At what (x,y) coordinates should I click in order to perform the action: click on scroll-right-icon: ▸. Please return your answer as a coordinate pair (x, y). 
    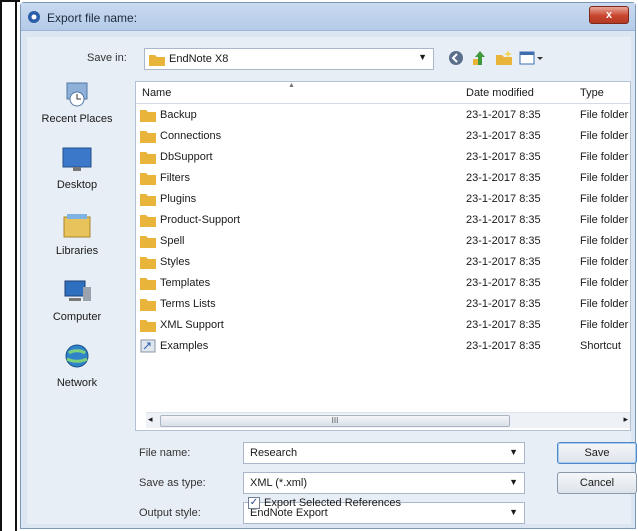
    Looking at the image, I should click on (625, 419).